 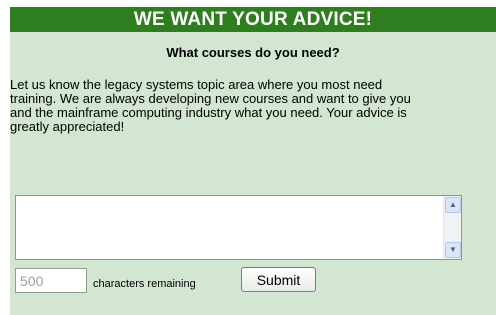 I want to click on characters-remaining-label: characters remaining, so click(x=144, y=284).